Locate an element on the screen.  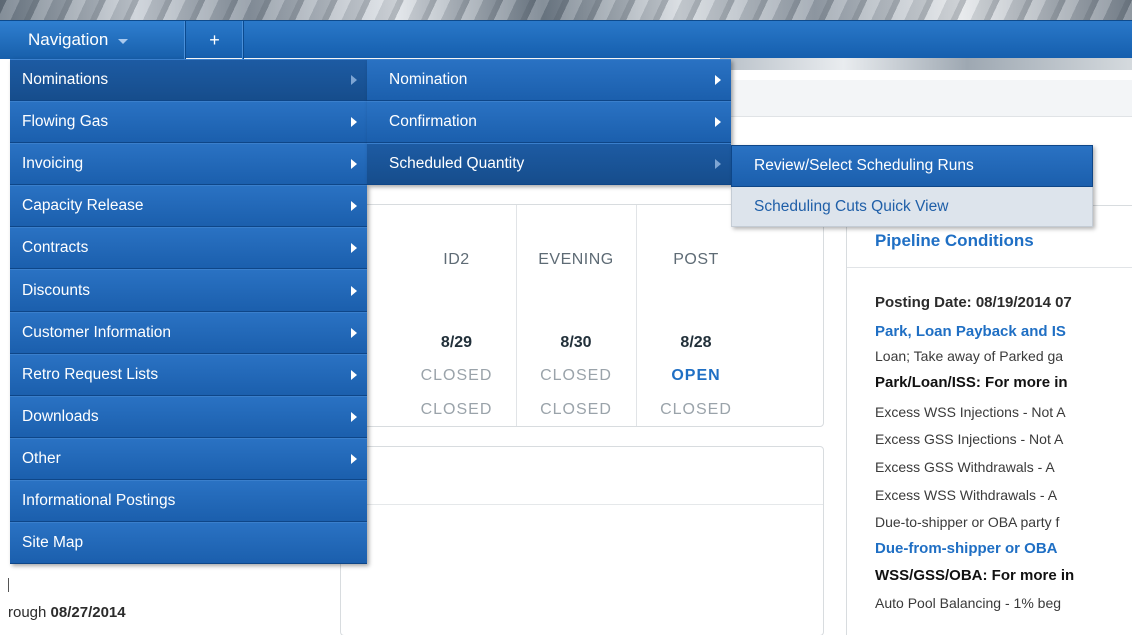
pipeline-notice-text: Auto Pool Balancing - 1% beg is located at coordinates (968, 603).